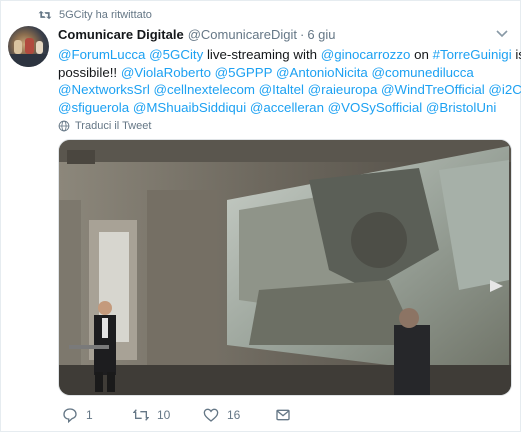 The width and height of the screenshot is (521, 432). Describe the element at coordinates (151, 415) in the screenshot. I see `retweet-button: 10` at that location.